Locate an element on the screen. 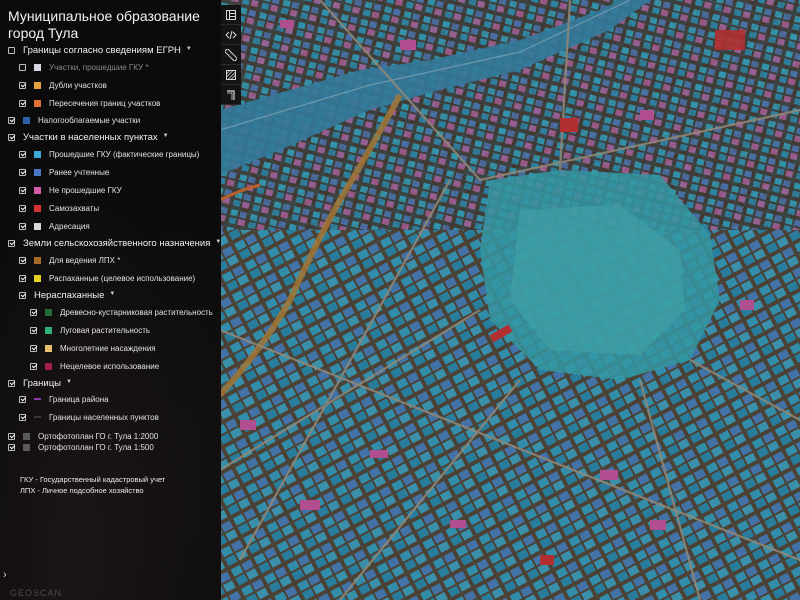 The height and width of the screenshot is (600, 800). layer-previously-registered: Ранее учтенные is located at coordinates (64, 172).